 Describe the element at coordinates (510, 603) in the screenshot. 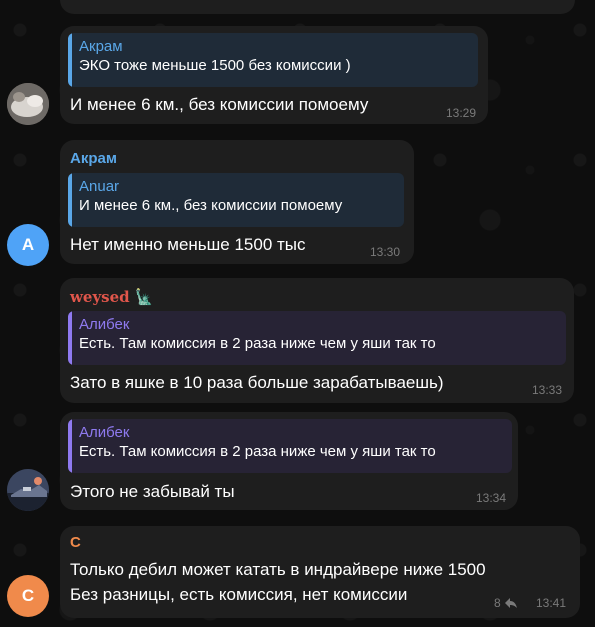

I see `reply-arrow-icon` at that location.